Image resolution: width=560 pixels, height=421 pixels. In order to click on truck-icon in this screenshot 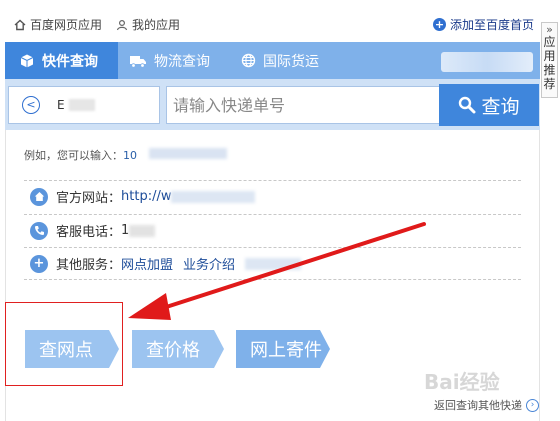, I will do `click(138, 61)`.